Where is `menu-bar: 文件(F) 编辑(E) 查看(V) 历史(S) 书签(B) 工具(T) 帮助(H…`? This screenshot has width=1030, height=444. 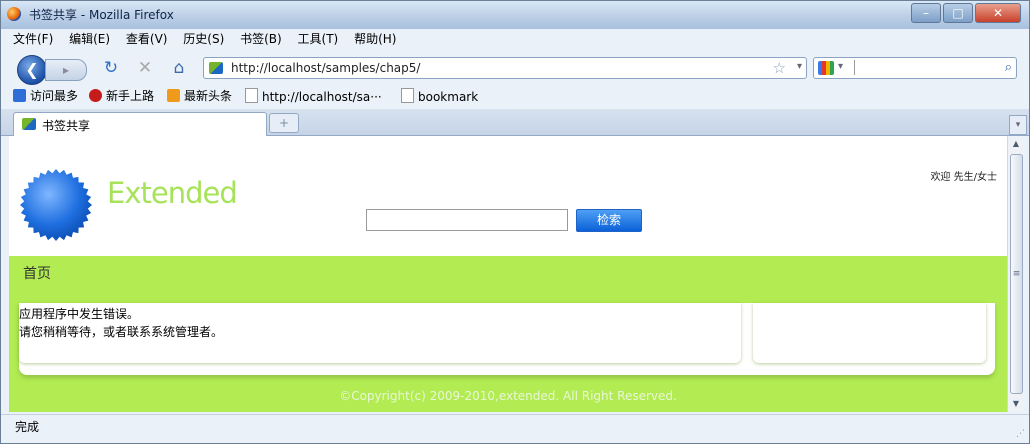
menu-bar: 文件(F) 编辑(E) 查看(V) 历史(S) 书签(B) 工具(T) 帮助(H… is located at coordinates (515, 39).